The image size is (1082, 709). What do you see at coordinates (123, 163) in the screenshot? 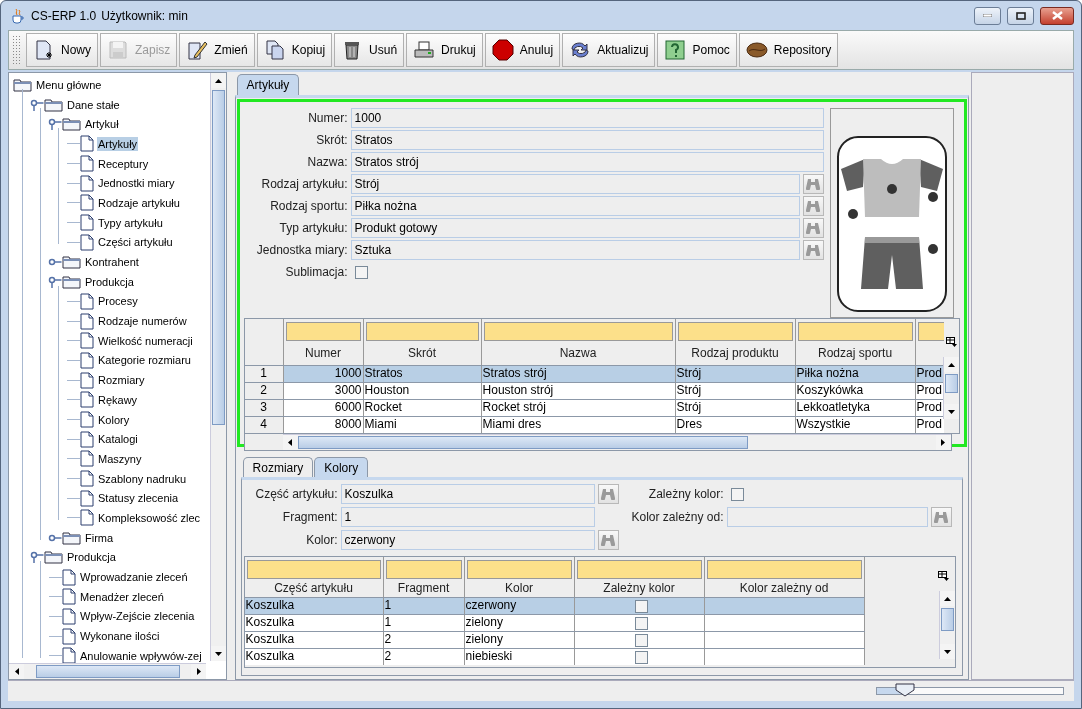
I see `tree-item: Receptury` at bounding box center [123, 163].